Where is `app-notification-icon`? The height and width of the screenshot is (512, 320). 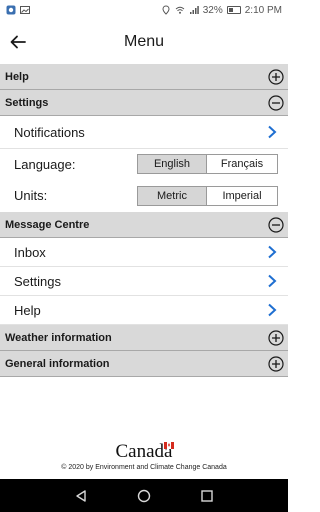
app-notification-icon is located at coordinates (11, 10).